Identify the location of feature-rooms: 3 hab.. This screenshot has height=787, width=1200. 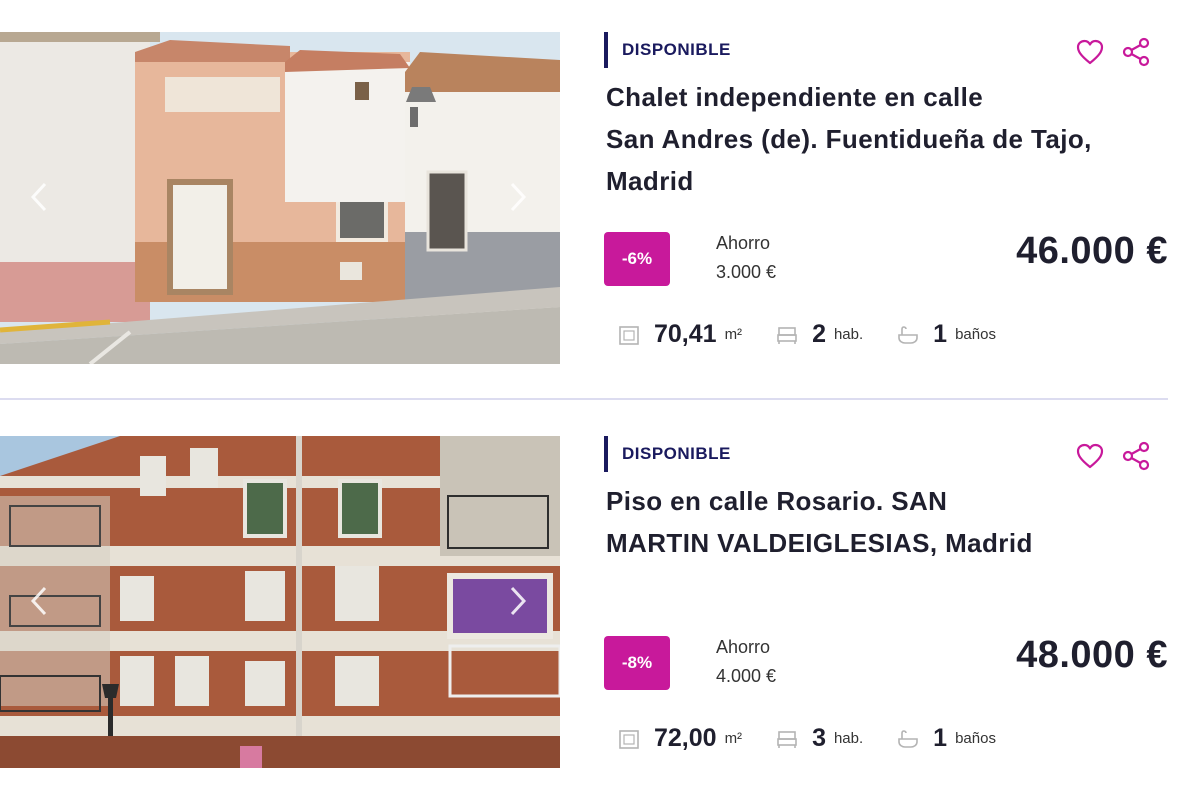
(819, 738).